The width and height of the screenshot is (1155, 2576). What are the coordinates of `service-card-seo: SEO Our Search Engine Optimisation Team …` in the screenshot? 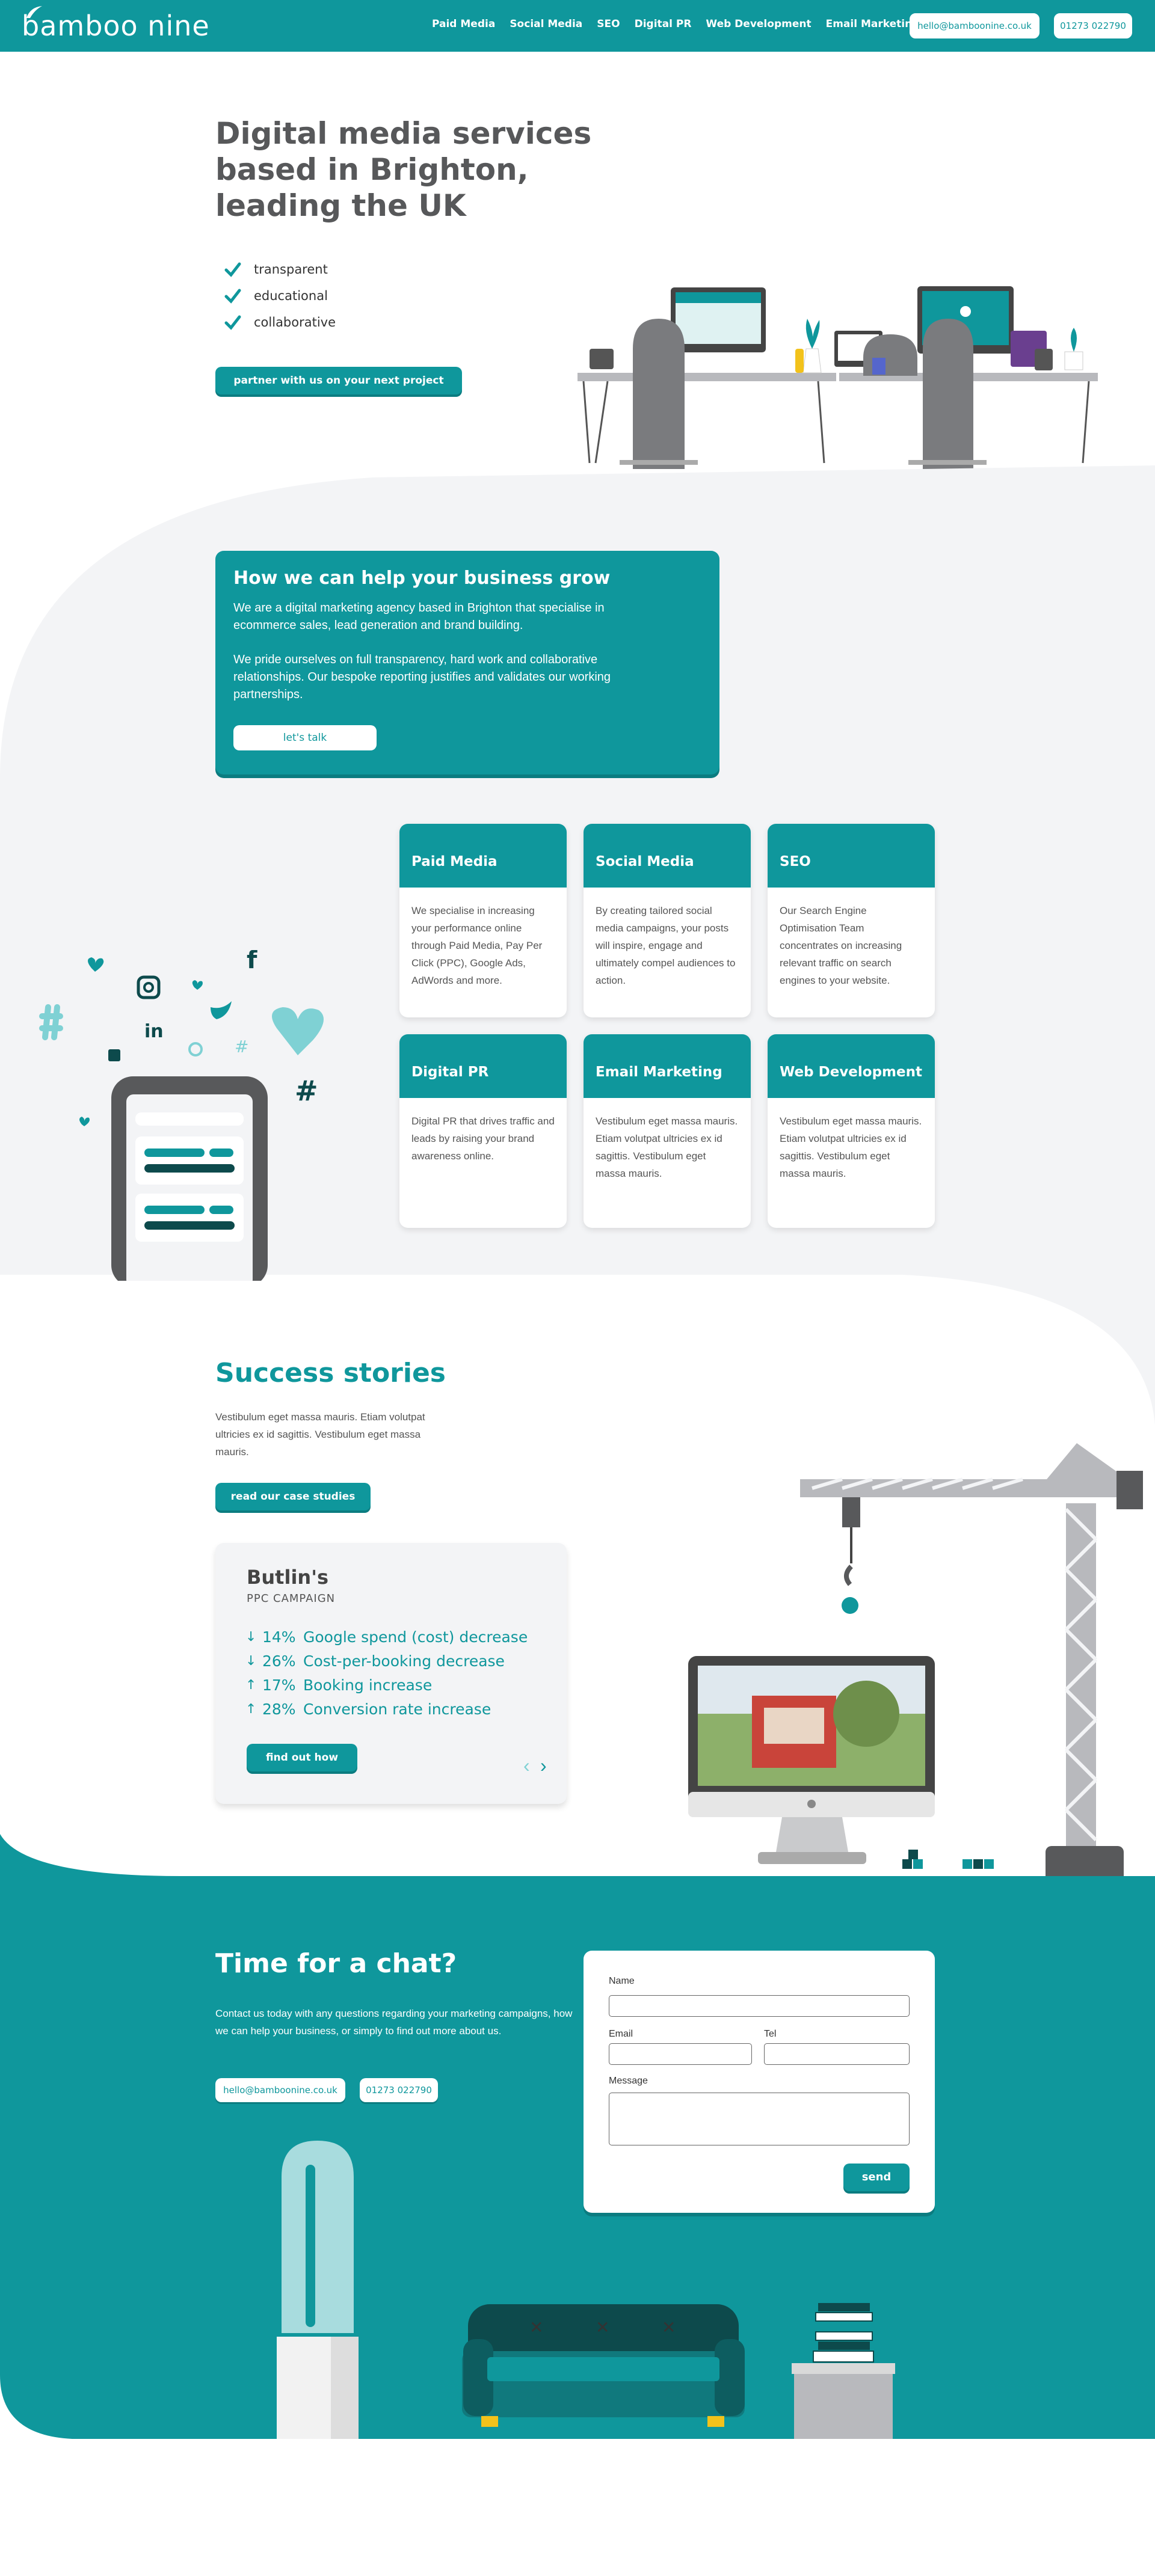 It's located at (852, 920).